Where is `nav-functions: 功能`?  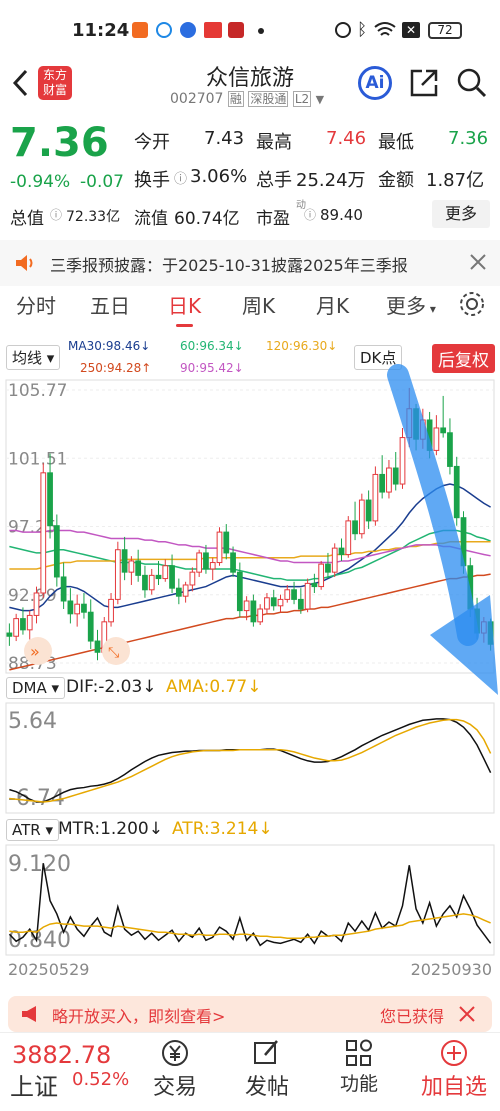
nav-functions: 功能 is located at coordinates (359, 1064).